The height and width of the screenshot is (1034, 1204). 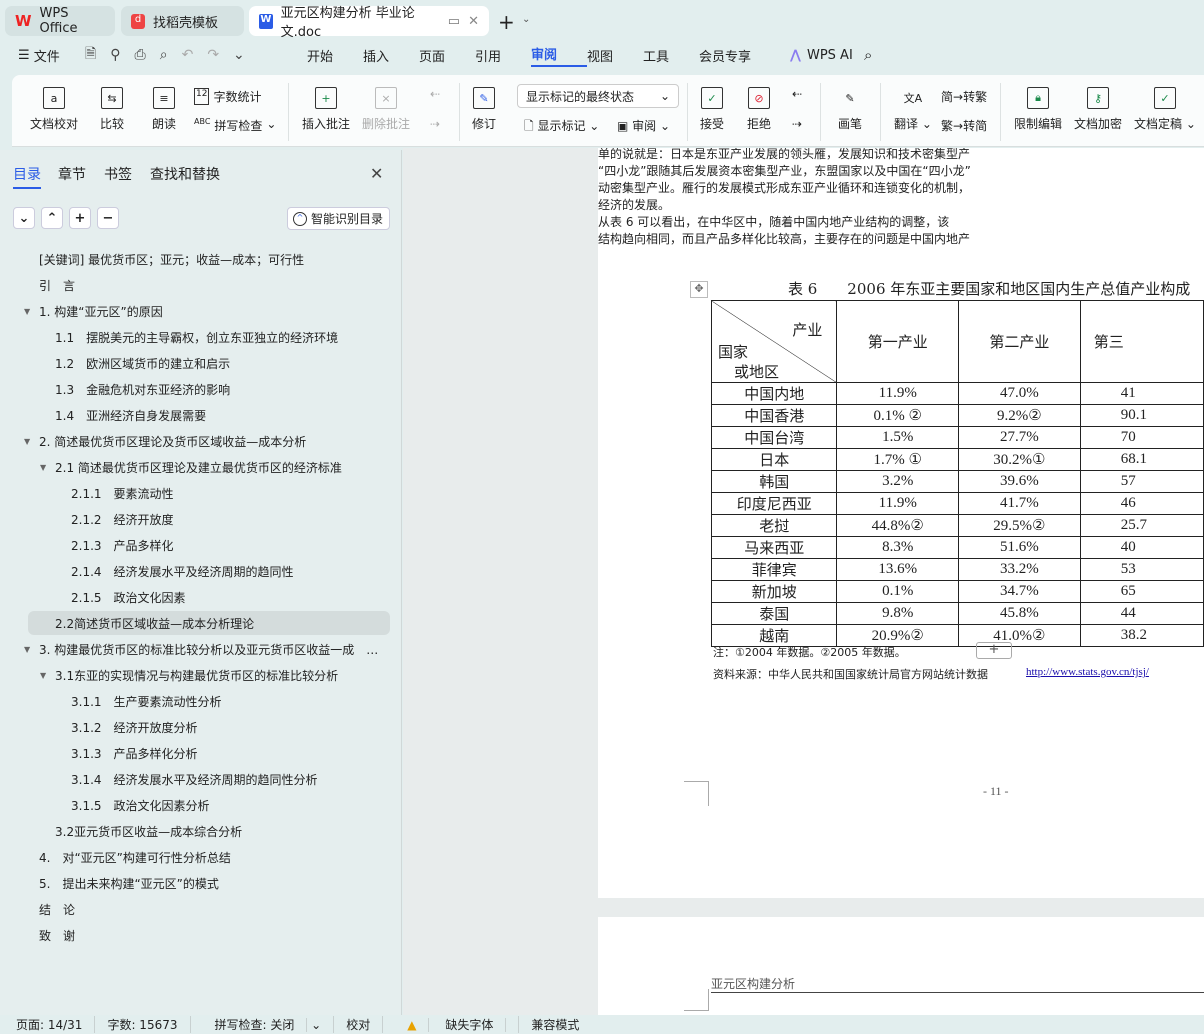 I want to click on review-pane-button: ▣ 审阅 ⌄, so click(x=643, y=125).